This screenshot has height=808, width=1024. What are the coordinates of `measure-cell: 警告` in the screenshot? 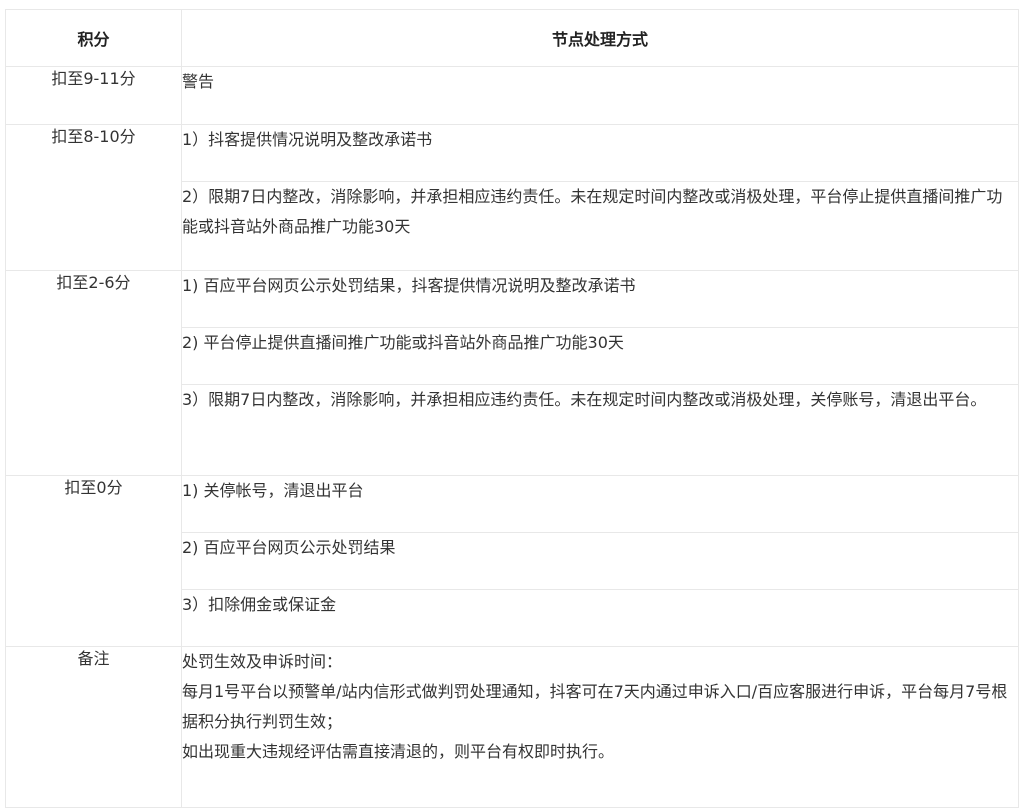 It's located at (600, 95).